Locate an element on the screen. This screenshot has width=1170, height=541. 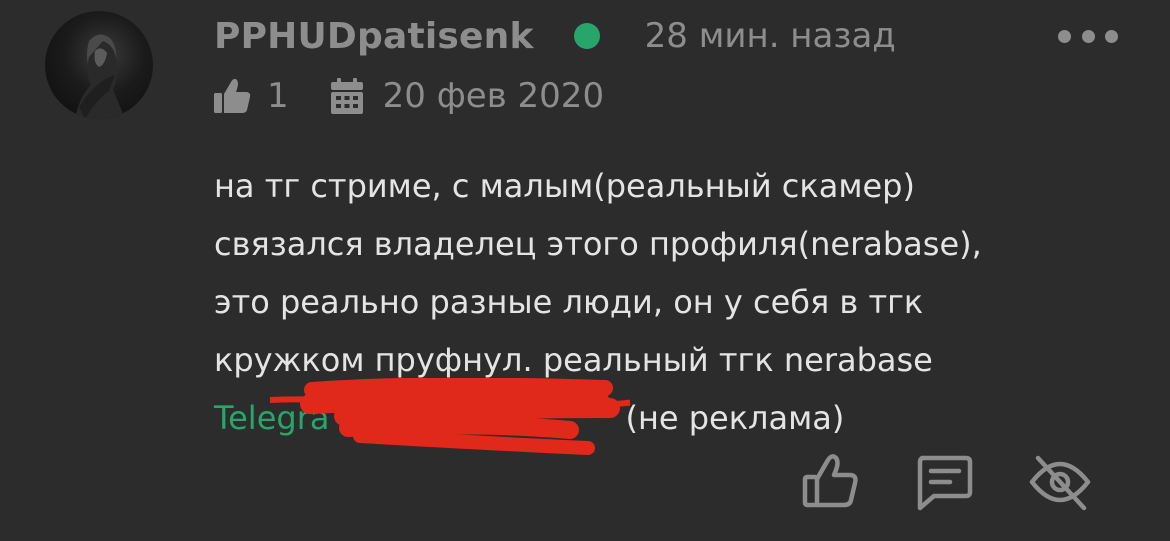
hide-button is located at coordinates (1060, 482).